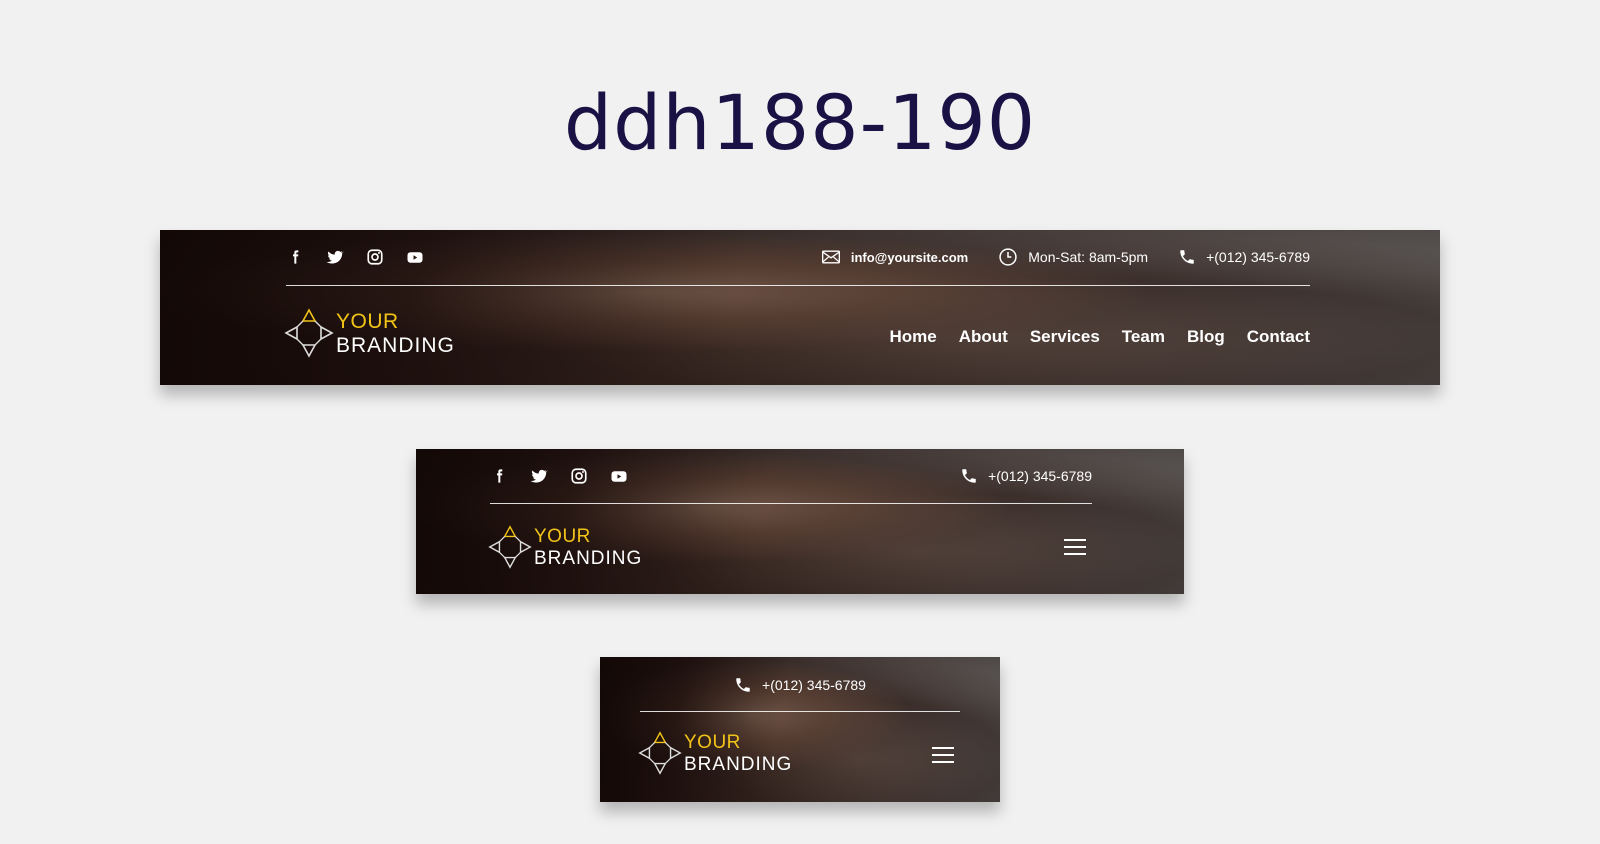  Describe the element at coordinates (1088, 257) in the screenshot. I see `hours-text: Mon-Sat: 8am-5pm` at that location.